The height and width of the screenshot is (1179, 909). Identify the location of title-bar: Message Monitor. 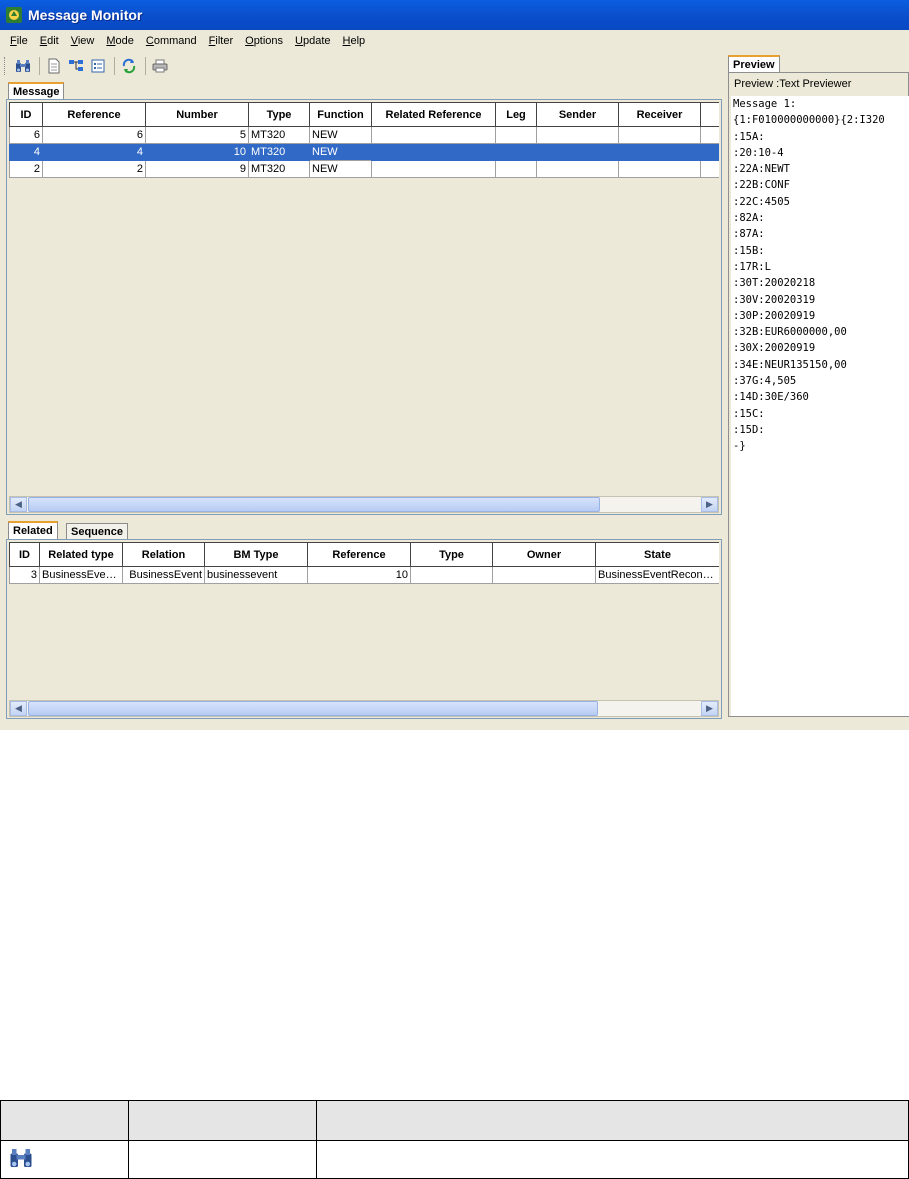
(454, 15).